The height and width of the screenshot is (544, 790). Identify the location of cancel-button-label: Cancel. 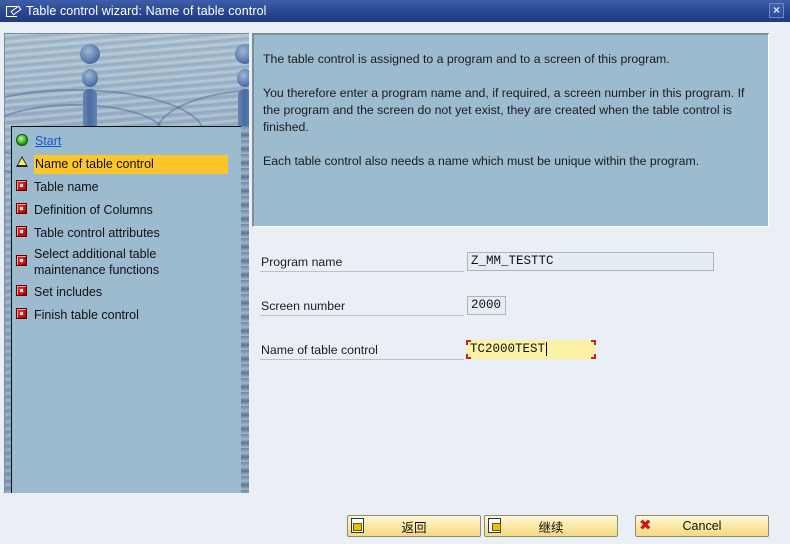
(702, 526).